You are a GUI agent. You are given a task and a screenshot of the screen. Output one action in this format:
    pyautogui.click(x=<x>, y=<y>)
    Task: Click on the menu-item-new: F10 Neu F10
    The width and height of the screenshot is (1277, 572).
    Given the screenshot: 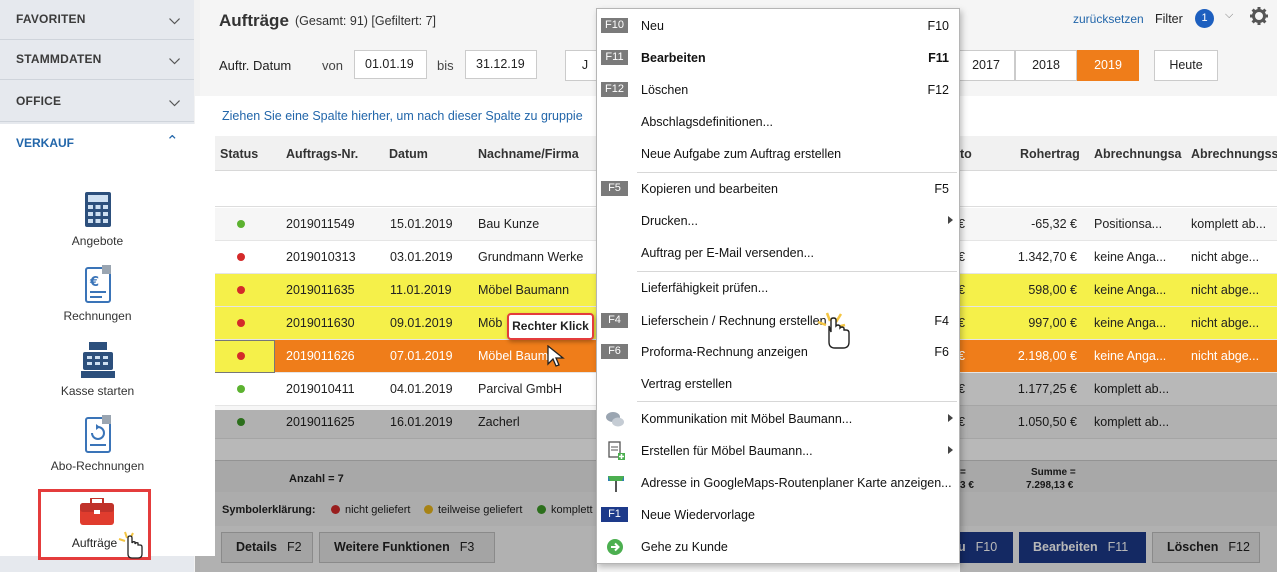 What is the action you would take?
    pyautogui.click(x=778, y=26)
    